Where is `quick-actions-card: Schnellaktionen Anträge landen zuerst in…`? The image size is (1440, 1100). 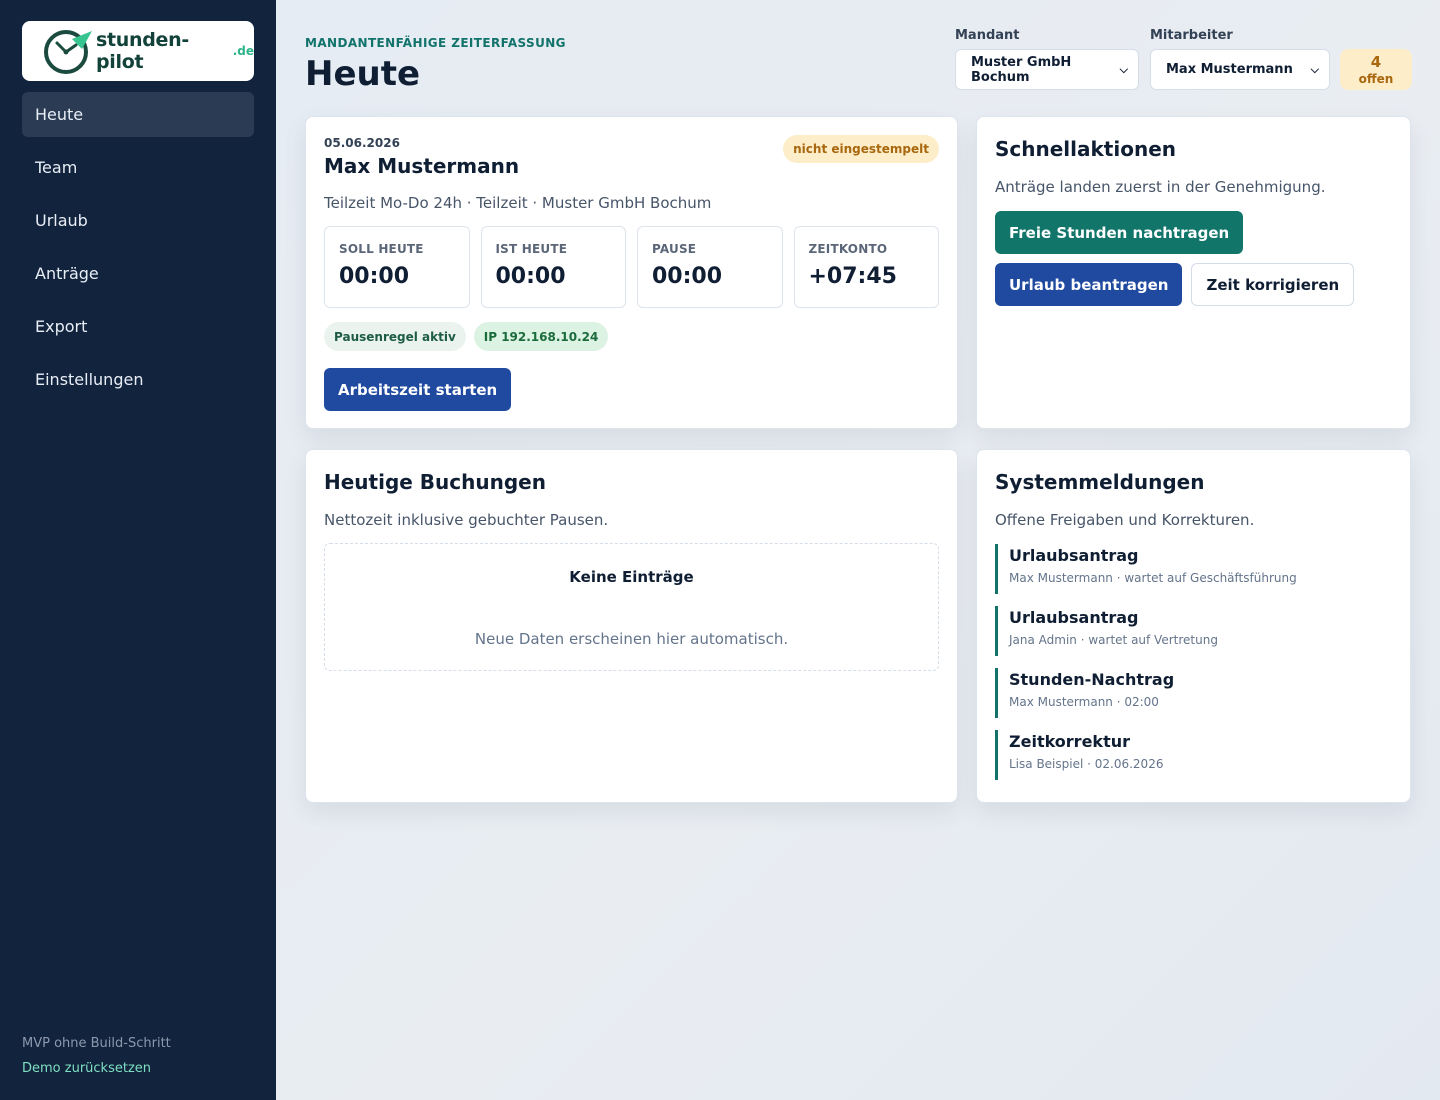 quick-actions-card: Schnellaktionen Anträge landen zuerst in… is located at coordinates (1193, 272).